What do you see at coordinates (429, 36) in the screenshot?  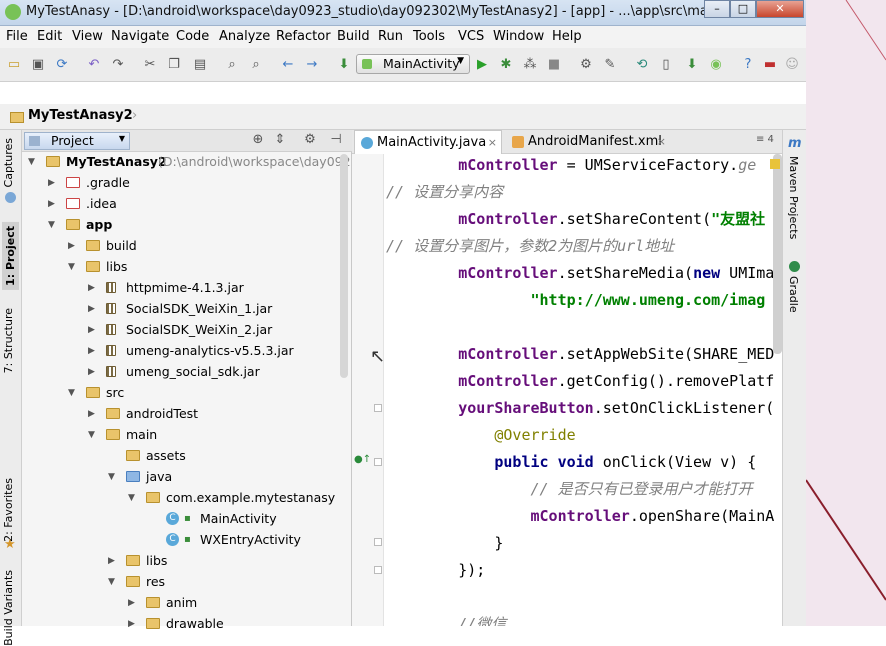 I see `menu-tools: Tools` at bounding box center [429, 36].